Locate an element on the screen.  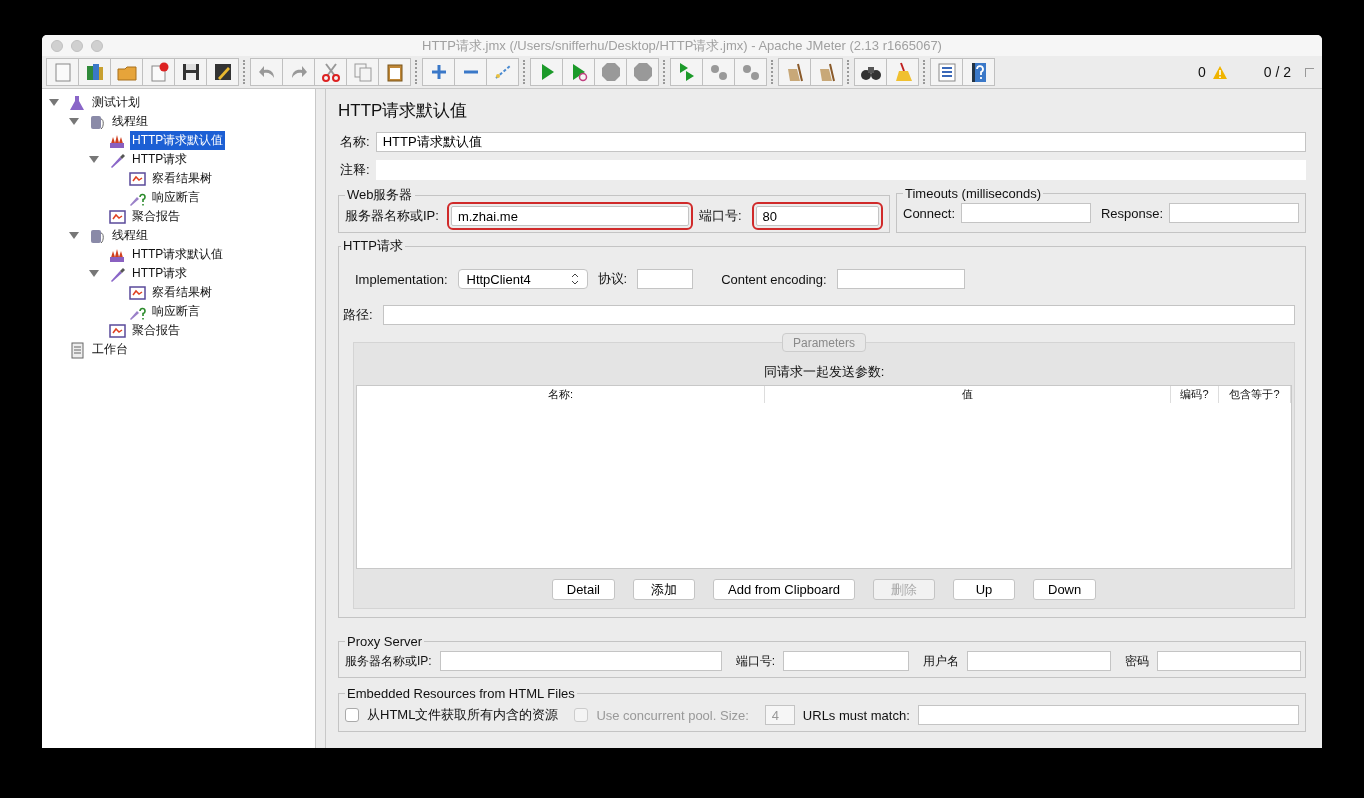
field-label: 密码 is located at coordinates (1137, 661).